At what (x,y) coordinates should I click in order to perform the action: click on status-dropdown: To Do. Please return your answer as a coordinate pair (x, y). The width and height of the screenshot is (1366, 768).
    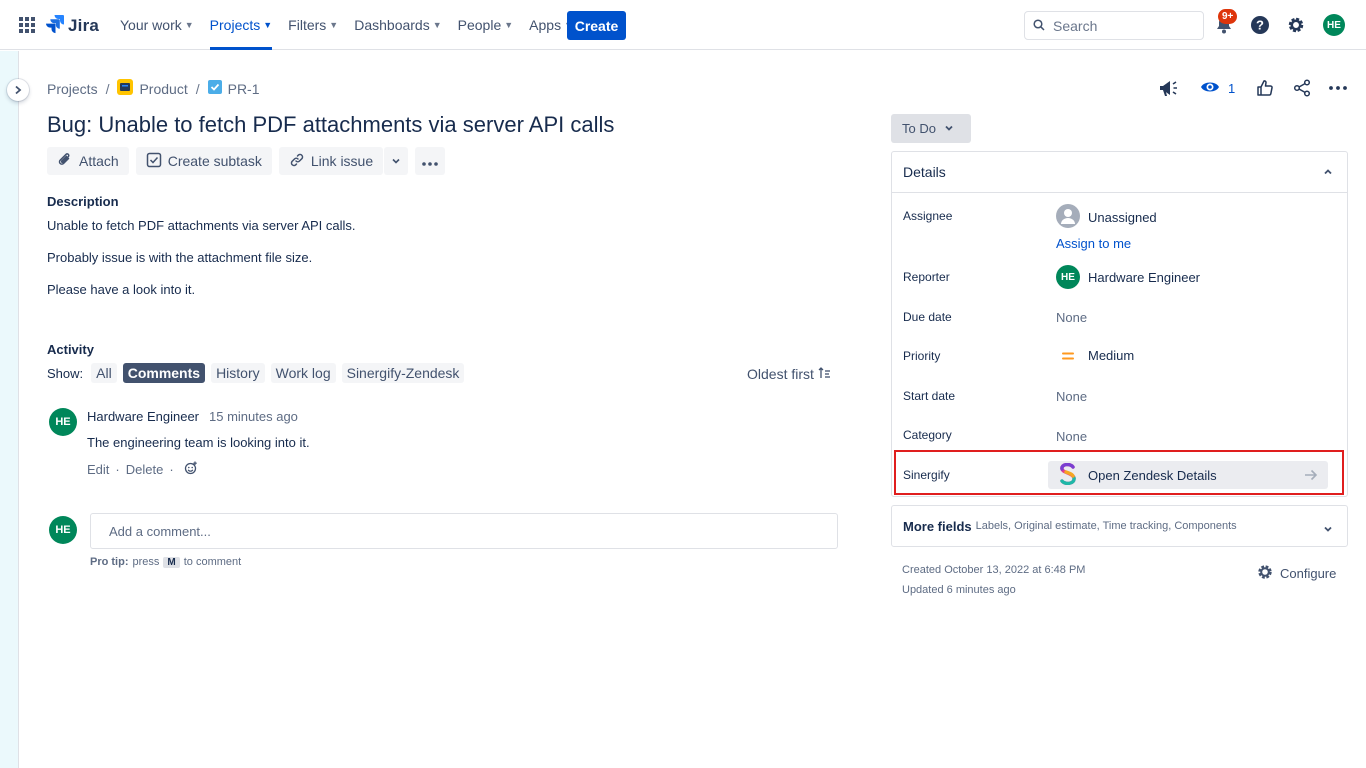
    Looking at the image, I should click on (931, 128).